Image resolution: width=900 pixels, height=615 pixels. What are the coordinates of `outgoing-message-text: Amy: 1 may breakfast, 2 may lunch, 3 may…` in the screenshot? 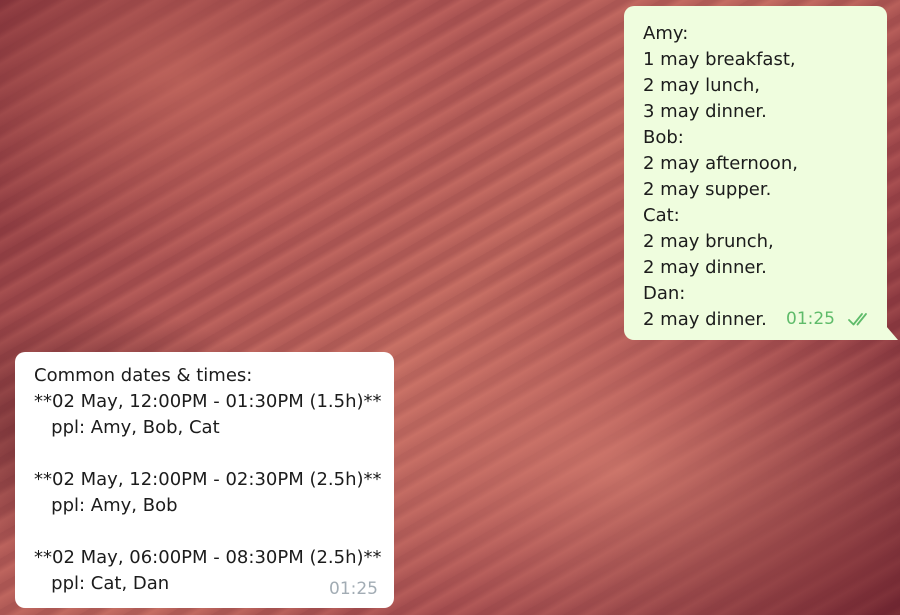 It's located at (756, 177).